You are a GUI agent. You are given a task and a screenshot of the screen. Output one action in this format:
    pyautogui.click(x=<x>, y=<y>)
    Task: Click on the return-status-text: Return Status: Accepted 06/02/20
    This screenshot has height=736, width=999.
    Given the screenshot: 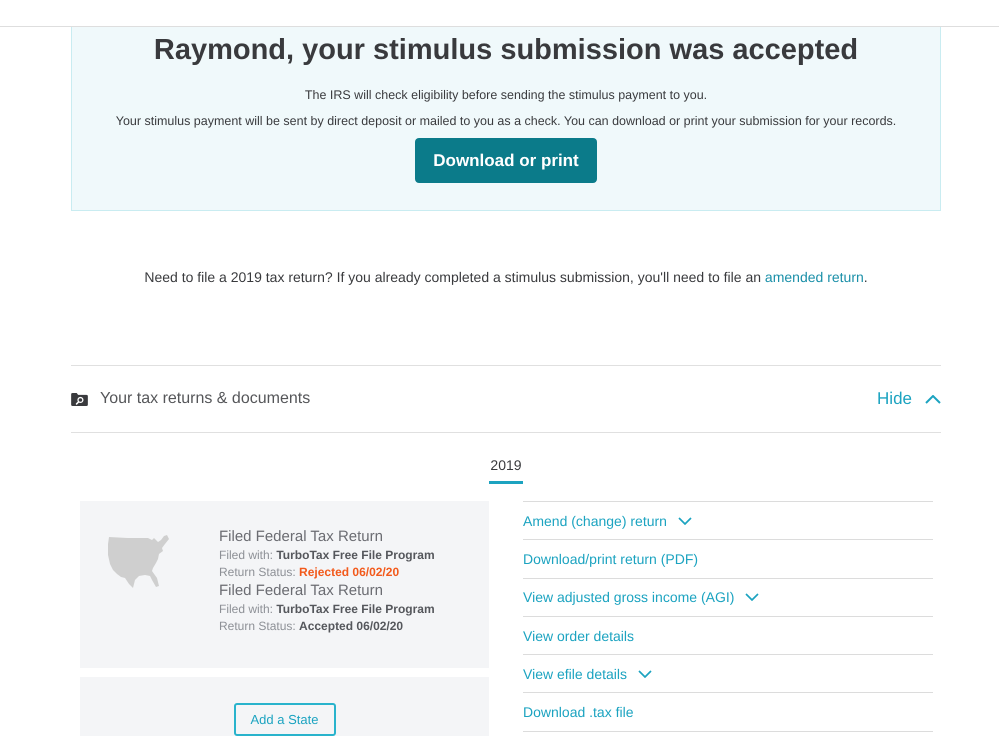 What is the action you would take?
    pyautogui.click(x=311, y=626)
    